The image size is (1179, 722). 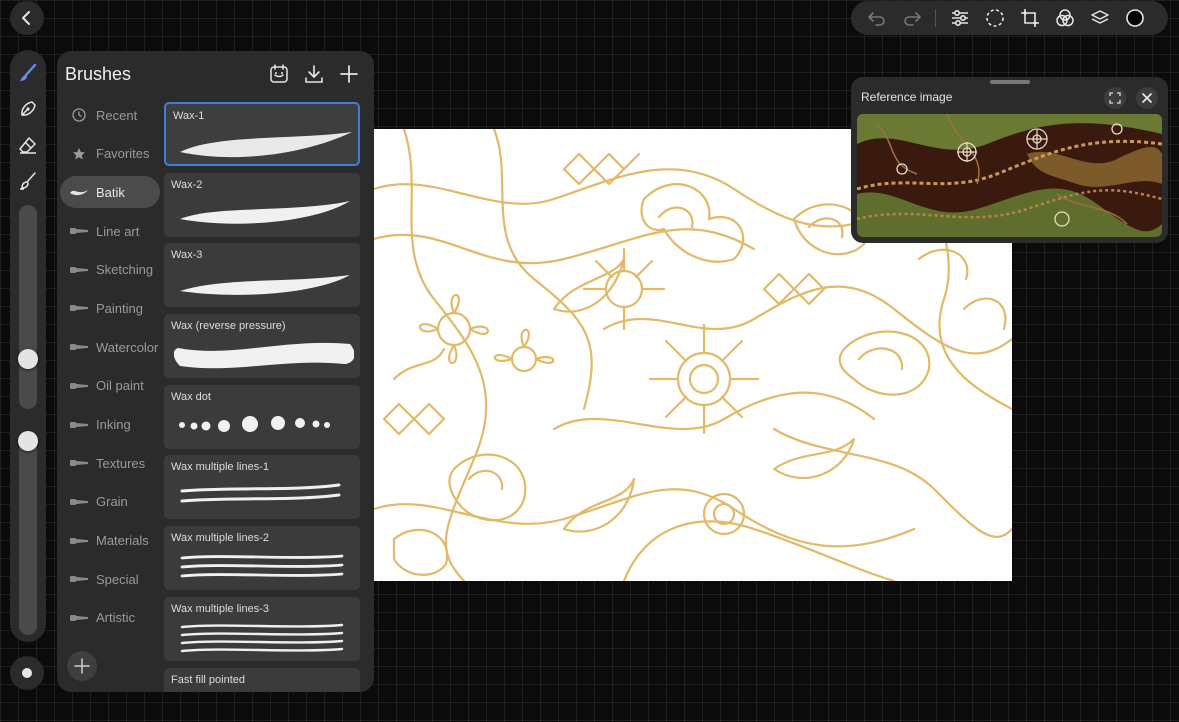 What do you see at coordinates (110, 115) in the screenshot?
I see `category-recent: Recent` at bounding box center [110, 115].